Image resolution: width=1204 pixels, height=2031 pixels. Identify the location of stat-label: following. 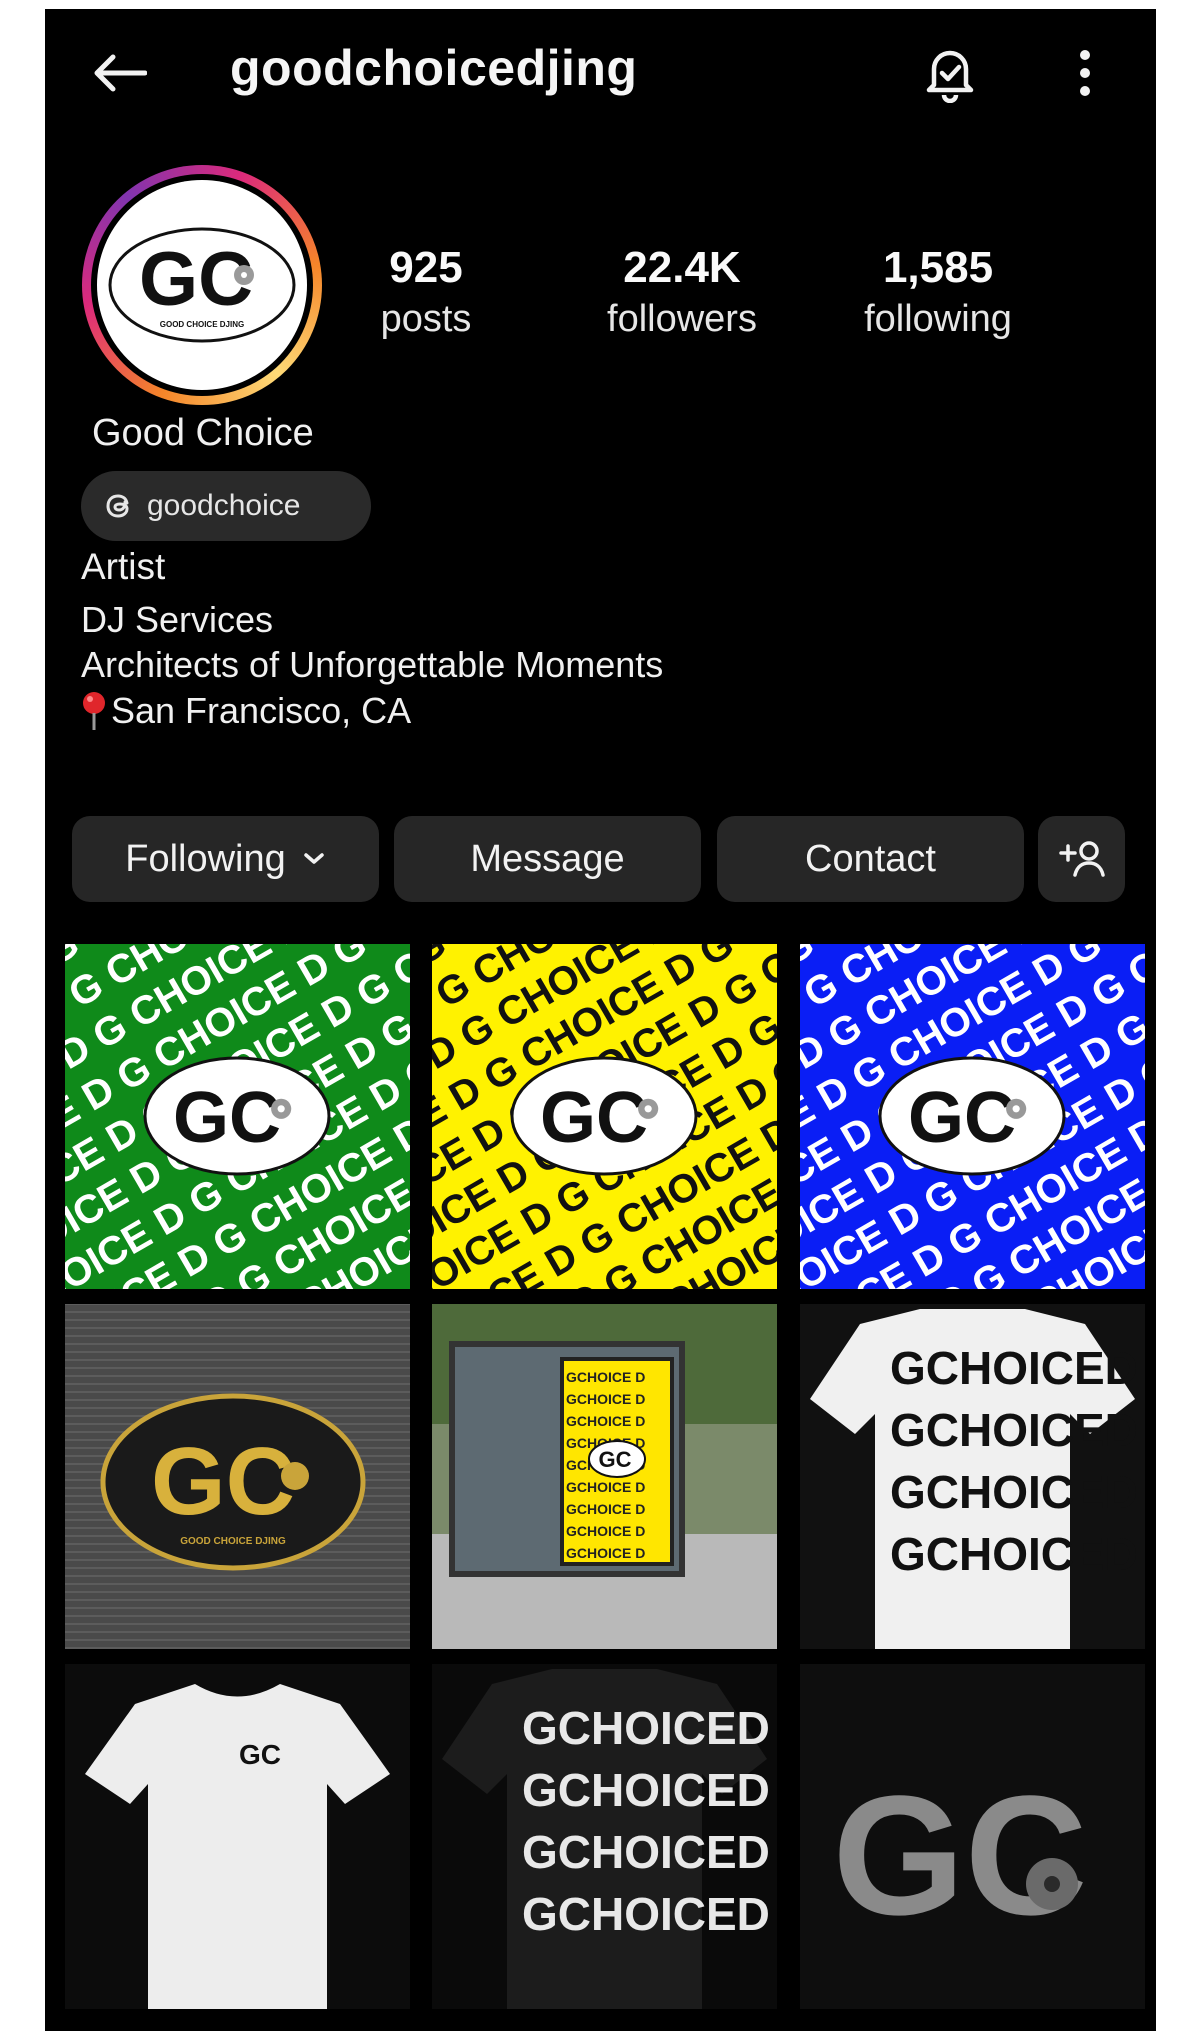
(938, 319).